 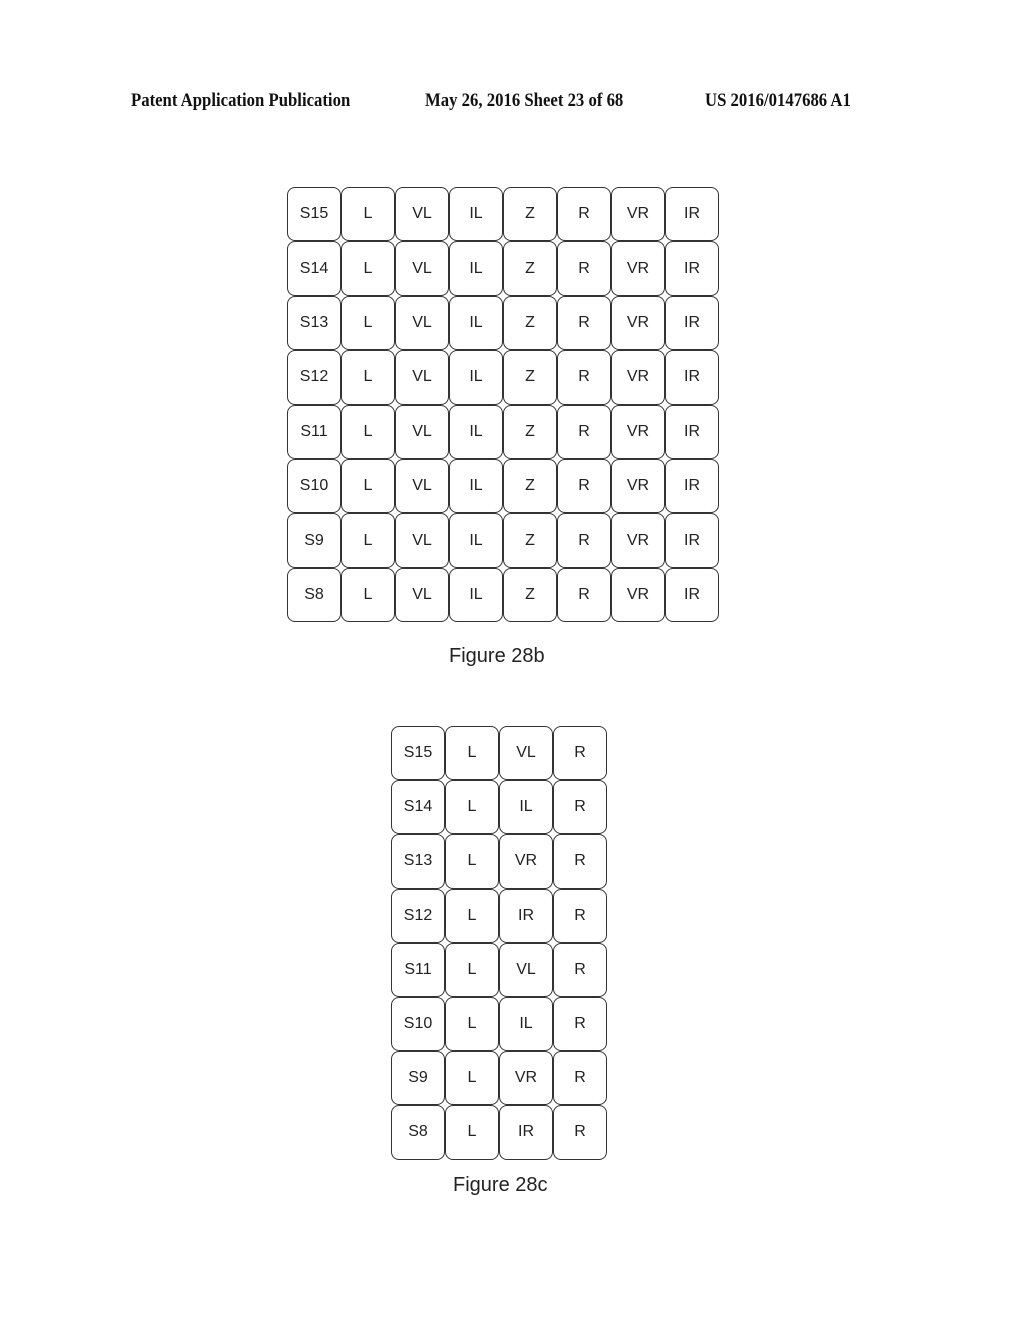 I want to click on figure-28c-caption: Figure 28c, so click(x=500, y=1185).